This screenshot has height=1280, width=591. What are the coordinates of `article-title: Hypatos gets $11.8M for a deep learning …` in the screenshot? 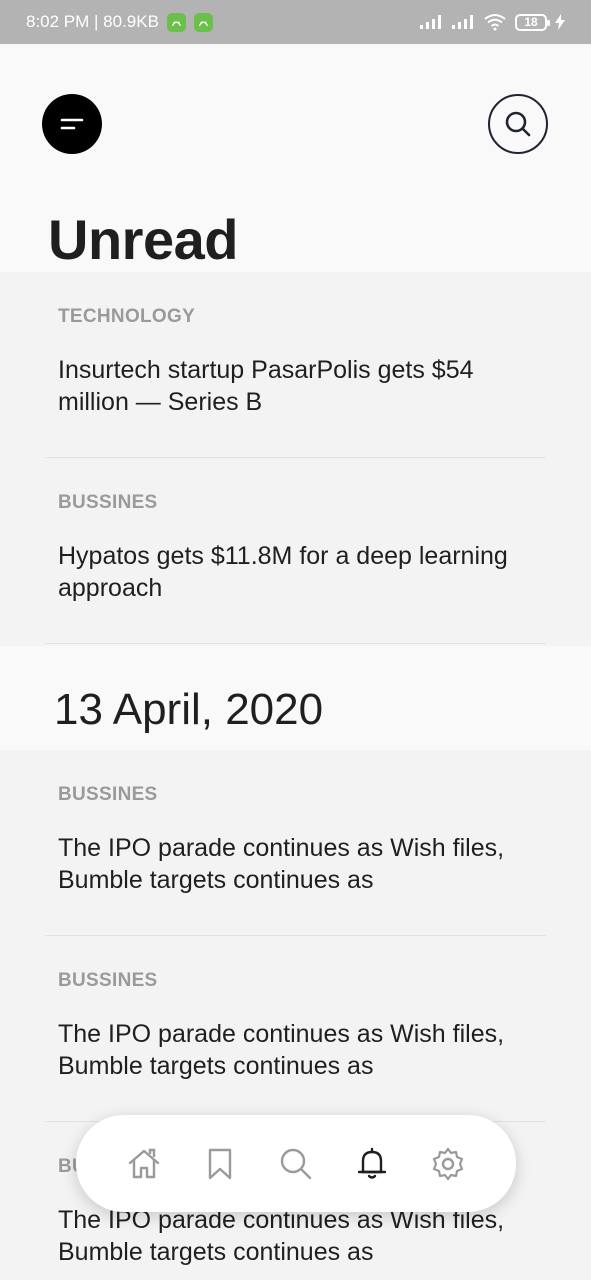 It's located at (298, 572).